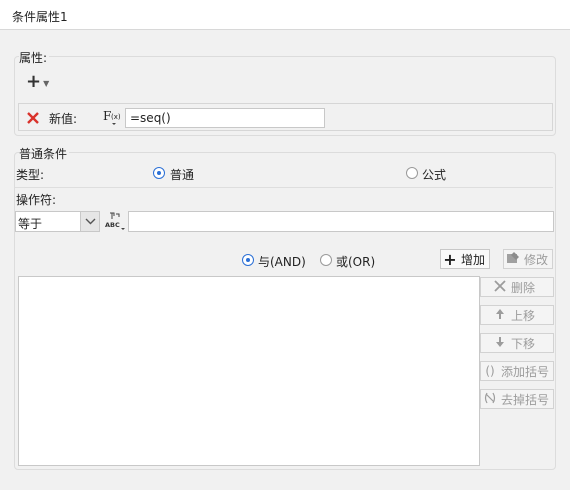 This screenshot has height=490, width=570. I want to click on formula-icon: F (x), so click(114, 118).